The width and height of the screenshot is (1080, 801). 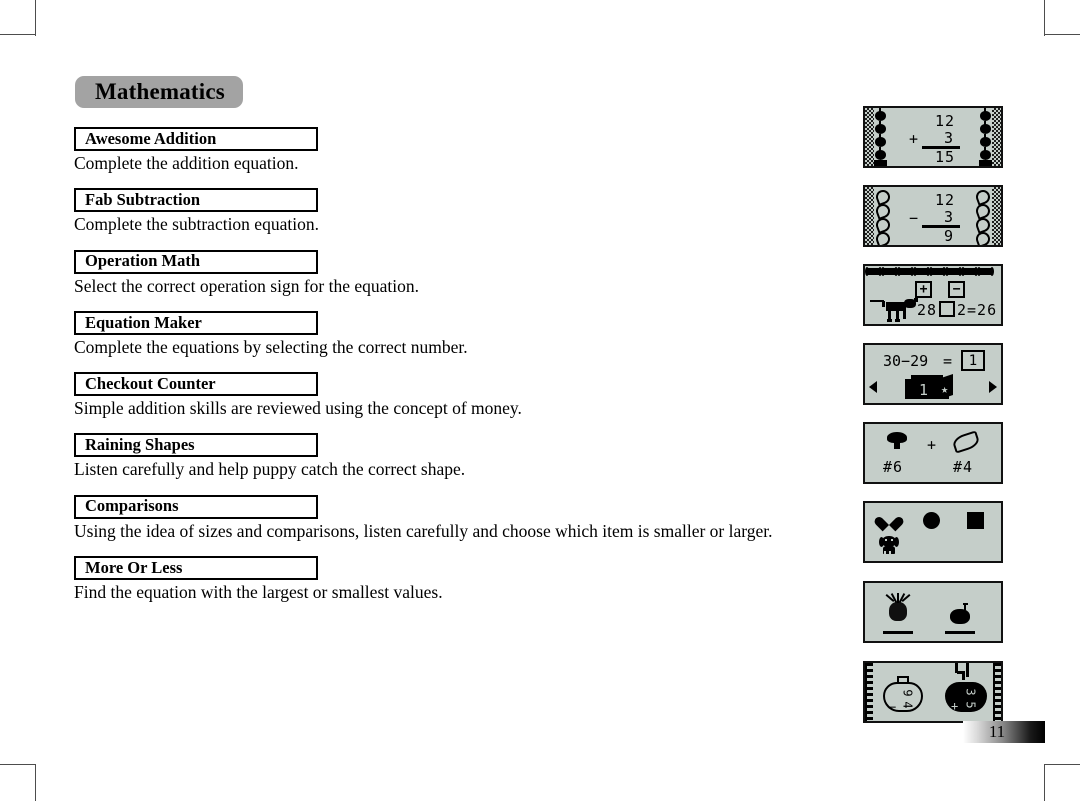 I want to click on equation-expression: 30−29, so click(x=906, y=361).